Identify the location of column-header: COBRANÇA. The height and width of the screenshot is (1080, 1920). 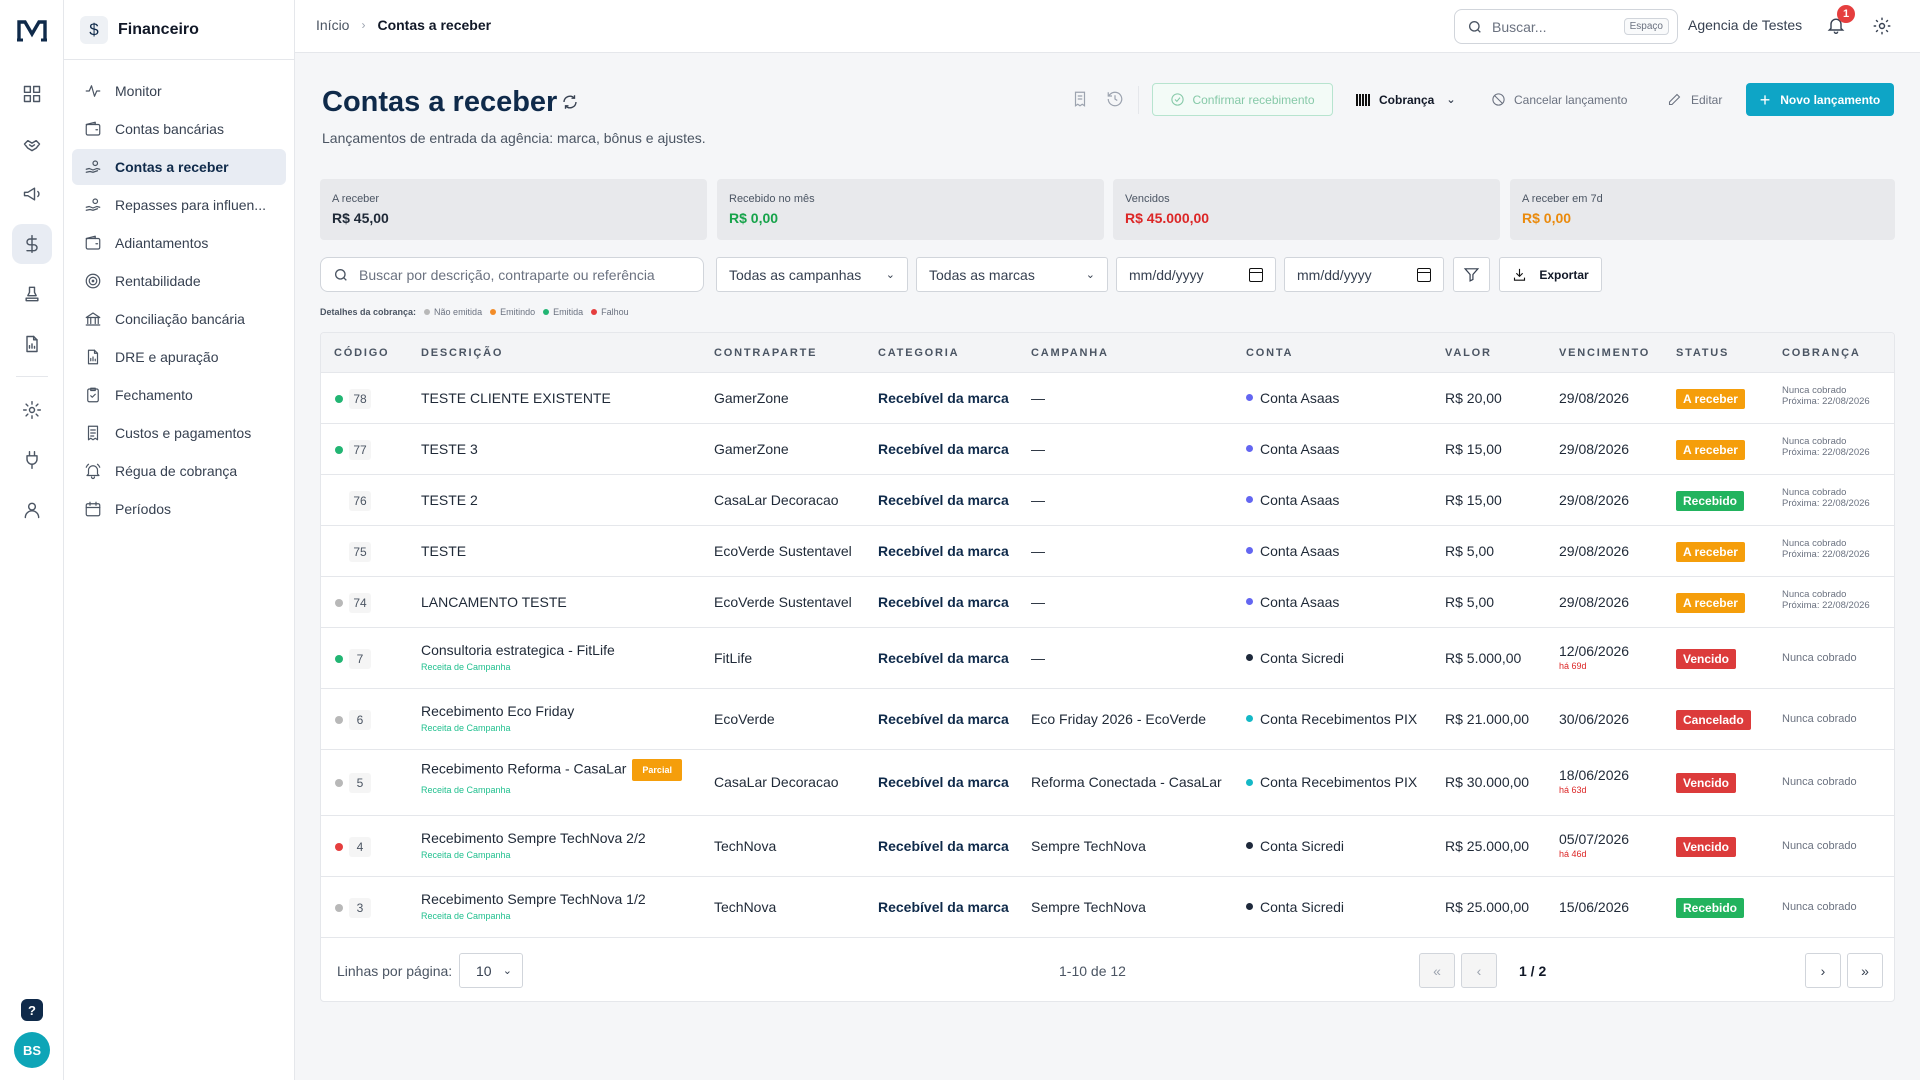
(1821, 353).